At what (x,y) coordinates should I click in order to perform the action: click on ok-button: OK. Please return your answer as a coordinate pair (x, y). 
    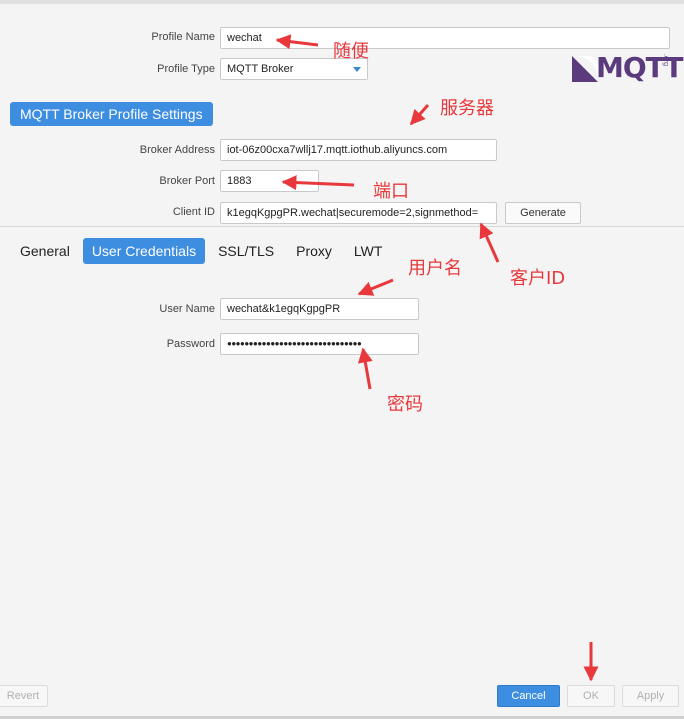
    Looking at the image, I should click on (591, 696).